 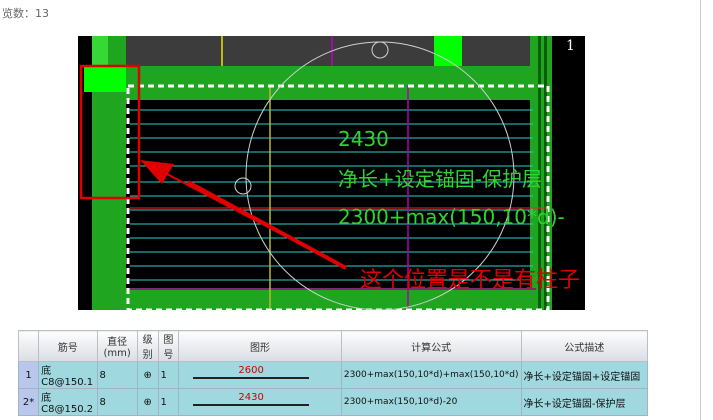 What do you see at coordinates (105, 79) in the screenshot?
I see `highlight-corner` at bounding box center [105, 79].